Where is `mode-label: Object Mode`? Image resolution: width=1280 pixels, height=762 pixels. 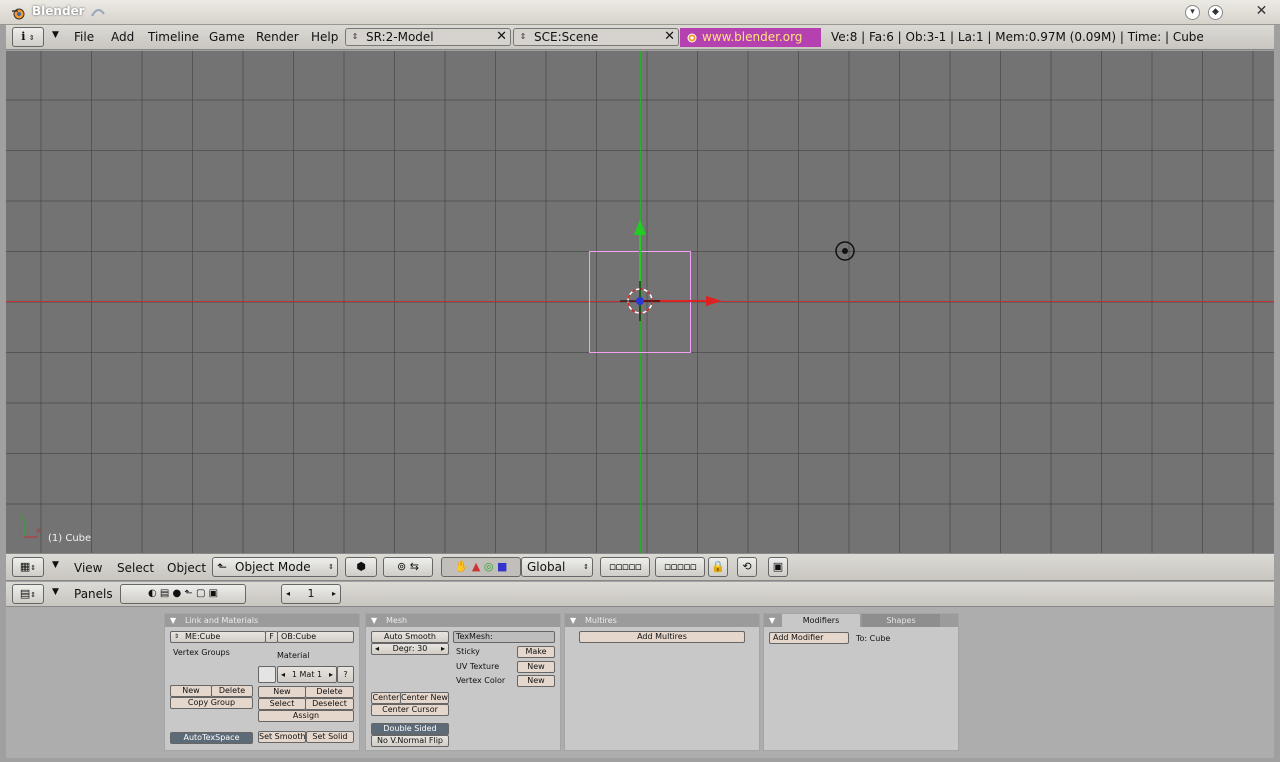
mode-label: Object Mode is located at coordinates (273, 567).